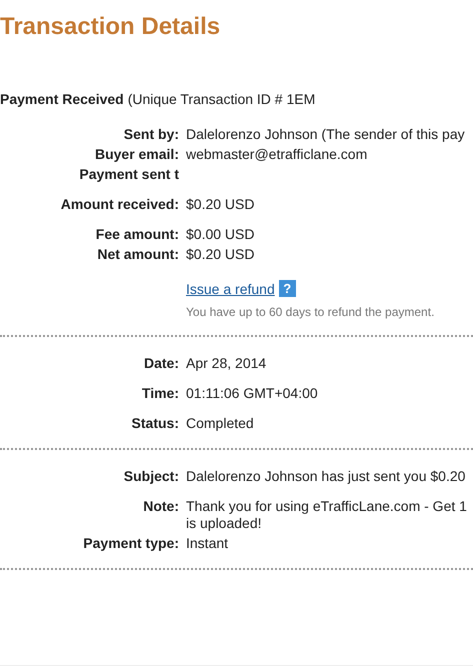 The width and height of the screenshot is (473, 666). What do you see at coordinates (128, 174) in the screenshot?
I see `field-label: Payment sent t` at bounding box center [128, 174].